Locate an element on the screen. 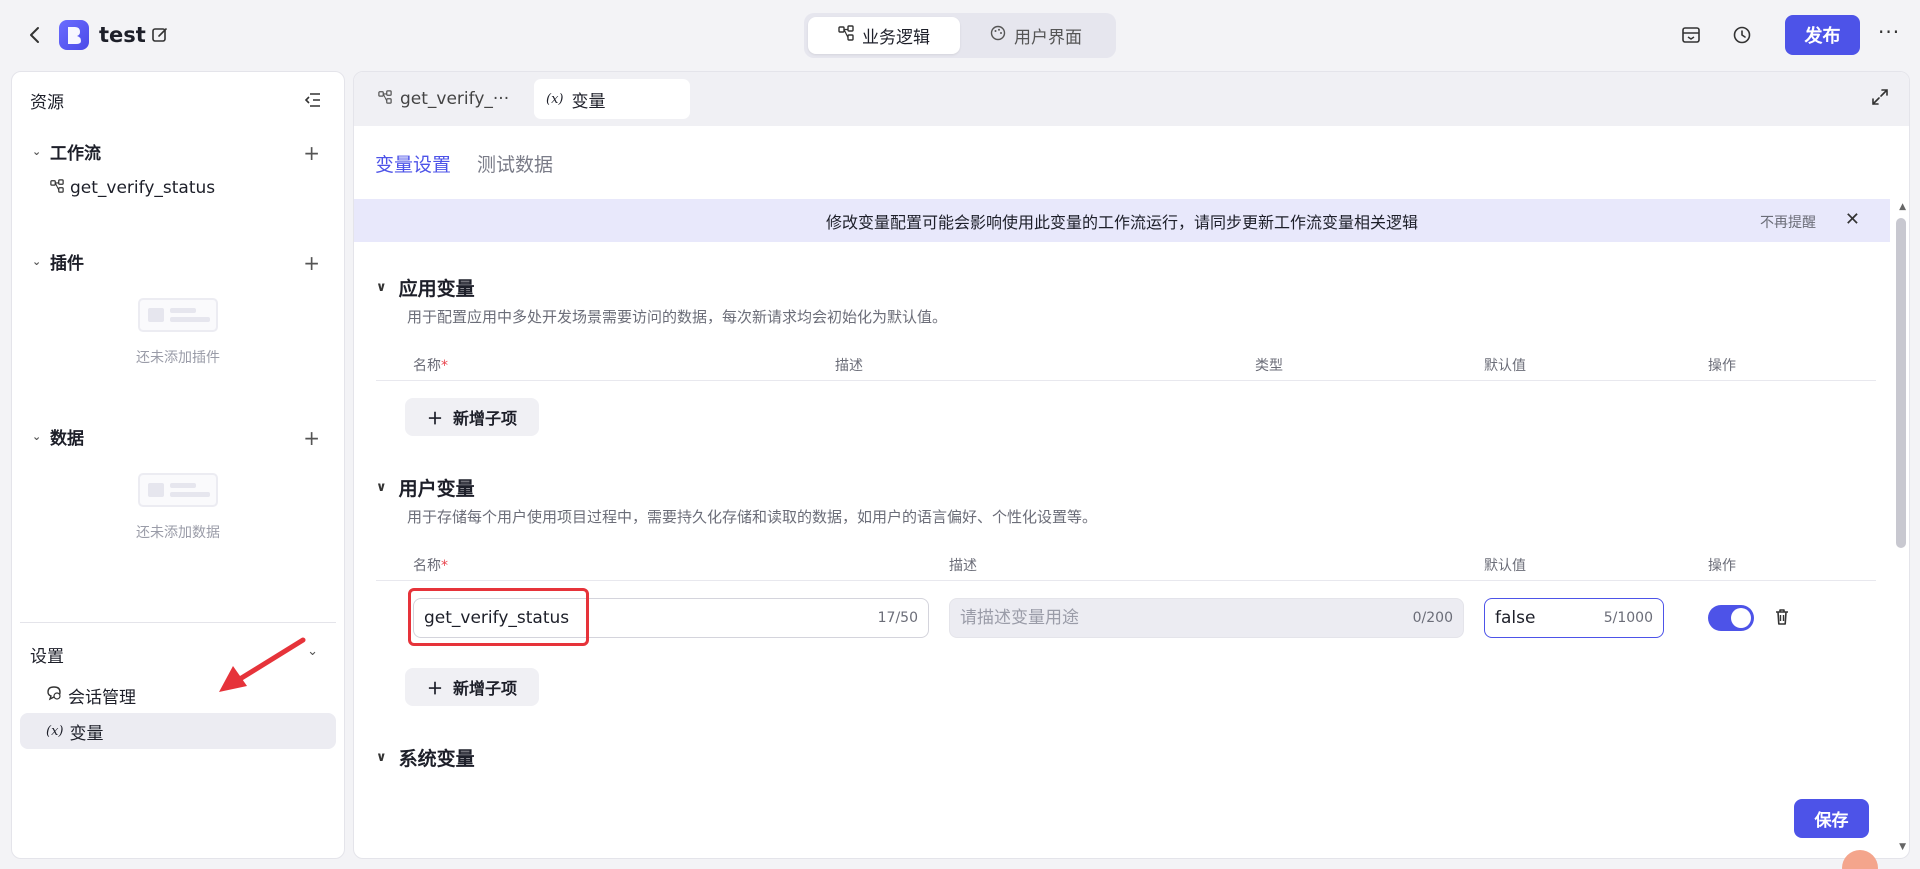 This screenshot has height=869, width=1920. notice-text: 修改变量配置可能会影响使用此变量的工作流运行，请同步更新工作流变量相关逻辑 is located at coordinates (1121, 222).